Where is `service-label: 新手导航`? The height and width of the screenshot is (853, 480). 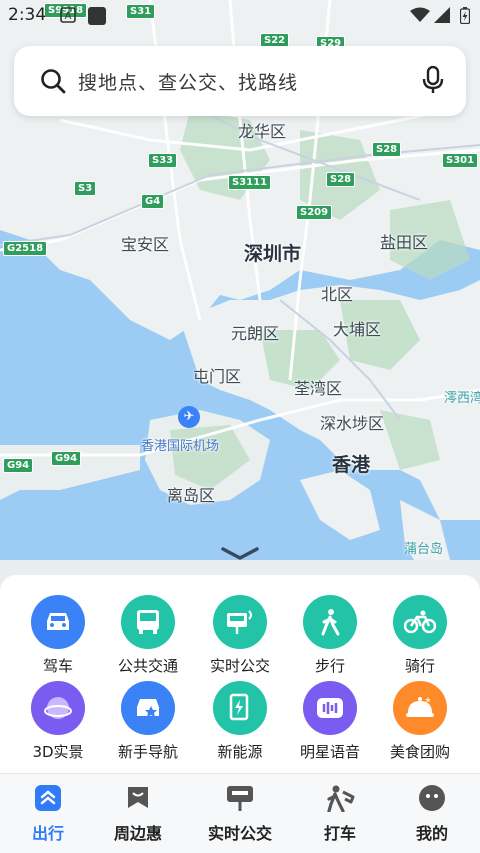
service-label: 新手导航 is located at coordinates (147, 752).